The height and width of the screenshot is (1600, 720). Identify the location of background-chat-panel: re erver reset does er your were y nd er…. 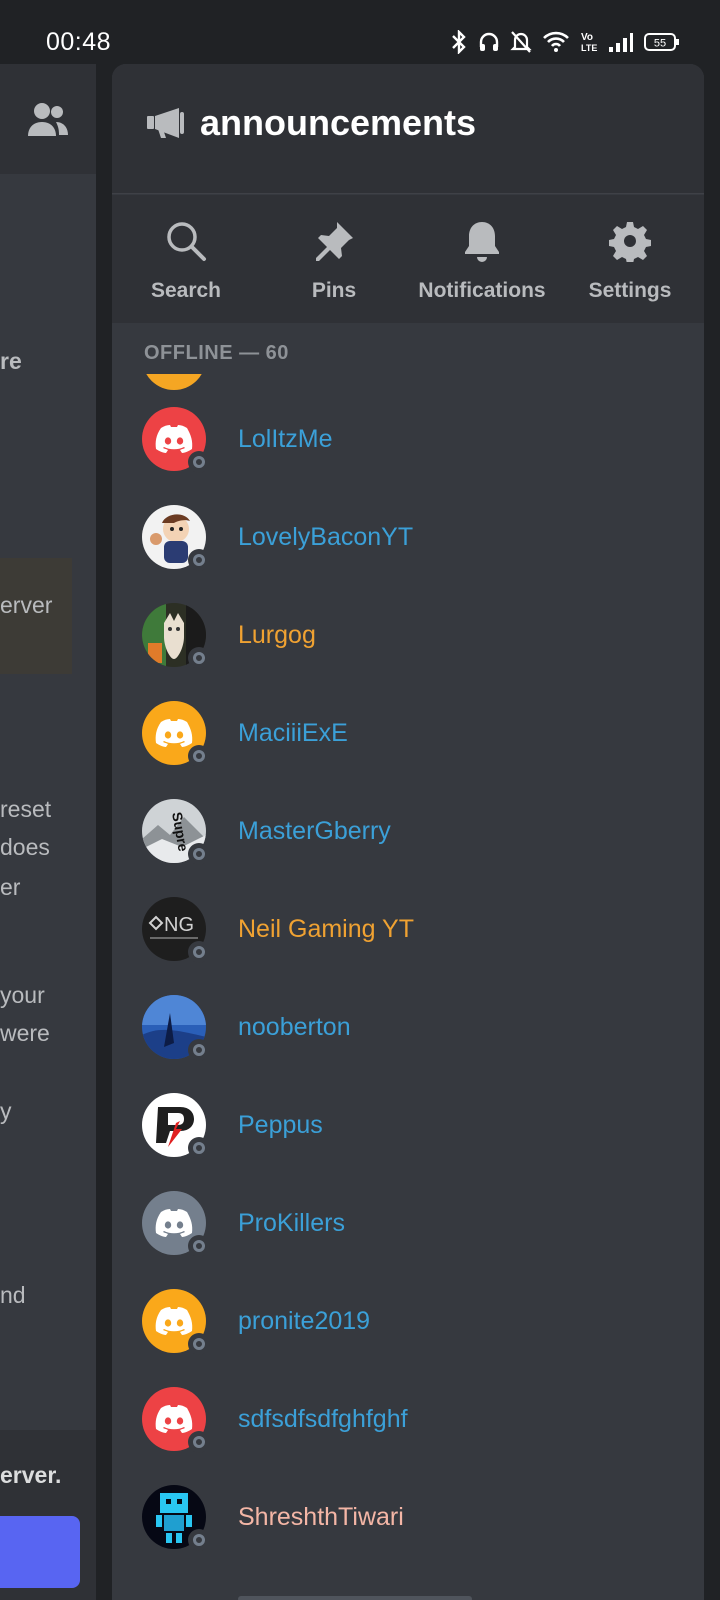
(48, 832).